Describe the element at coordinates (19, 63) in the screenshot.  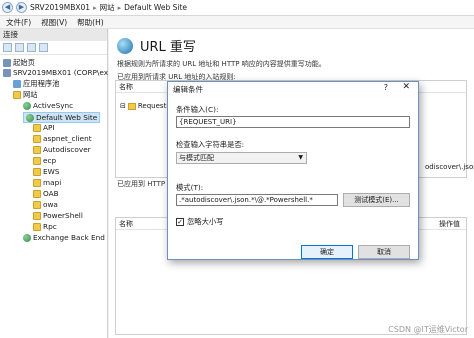
I see `tree-item-start-page: 起始页` at that location.